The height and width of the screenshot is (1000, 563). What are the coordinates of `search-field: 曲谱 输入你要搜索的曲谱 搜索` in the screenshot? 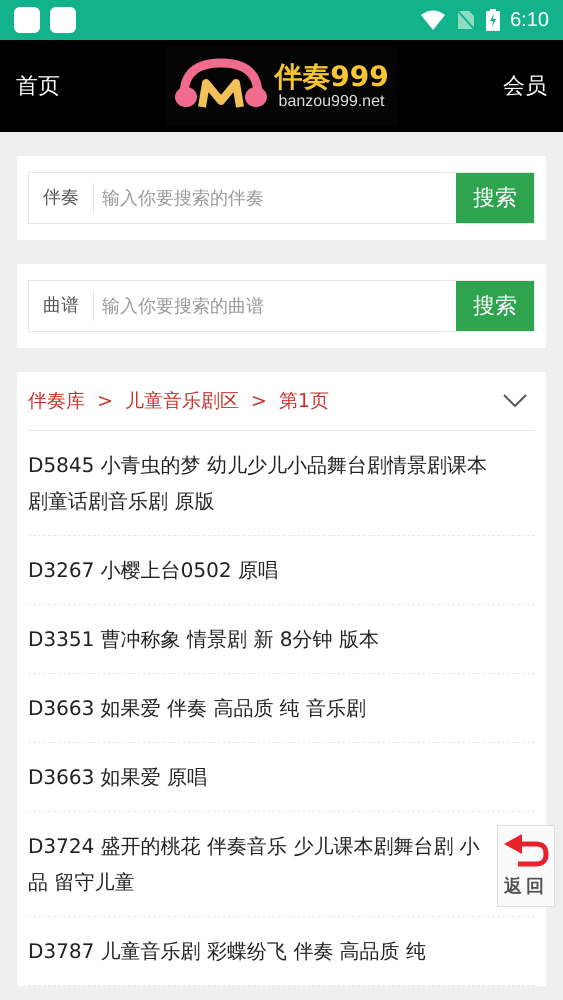 It's located at (281, 306).